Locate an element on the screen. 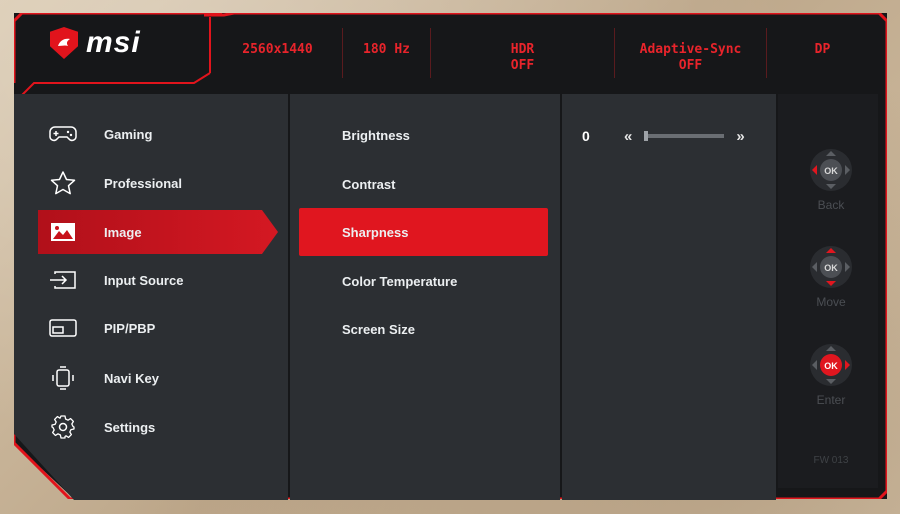 This screenshot has height=514, width=900. decrease-arrow-icon: « is located at coordinates (628, 136).